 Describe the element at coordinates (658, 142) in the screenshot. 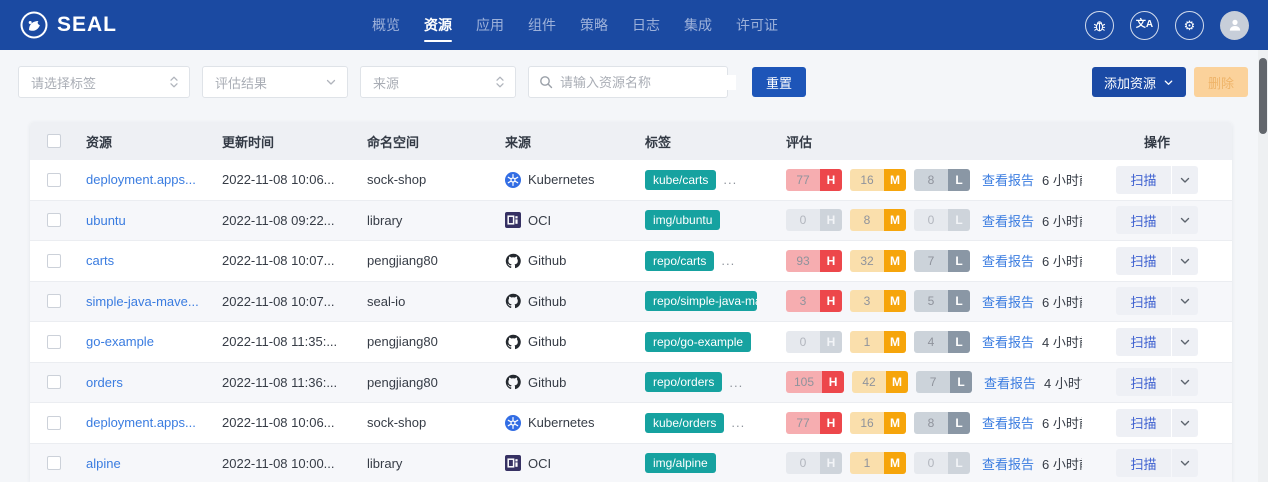

I see `column-header-tags: 标签` at that location.